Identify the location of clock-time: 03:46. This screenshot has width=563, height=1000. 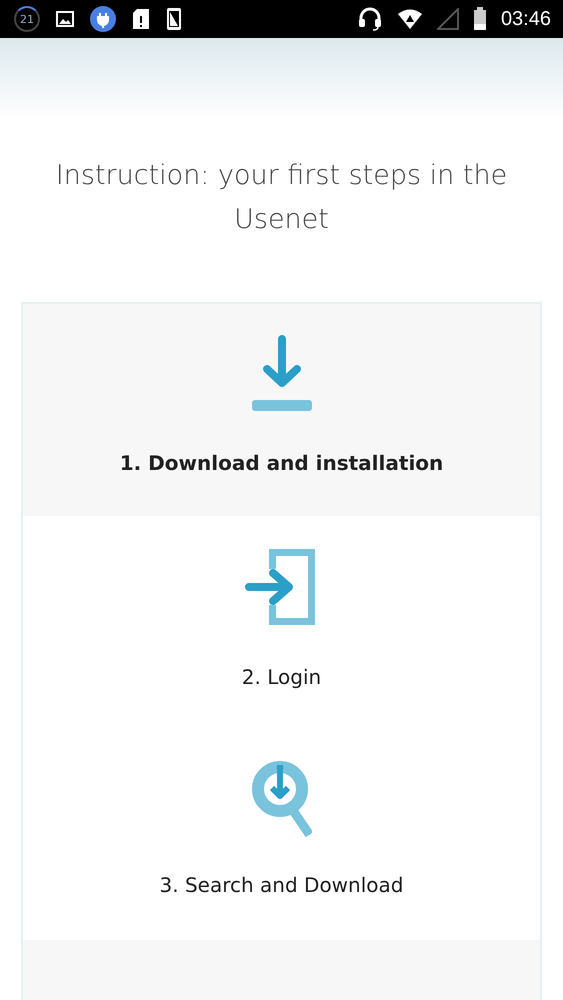
(525, 19).